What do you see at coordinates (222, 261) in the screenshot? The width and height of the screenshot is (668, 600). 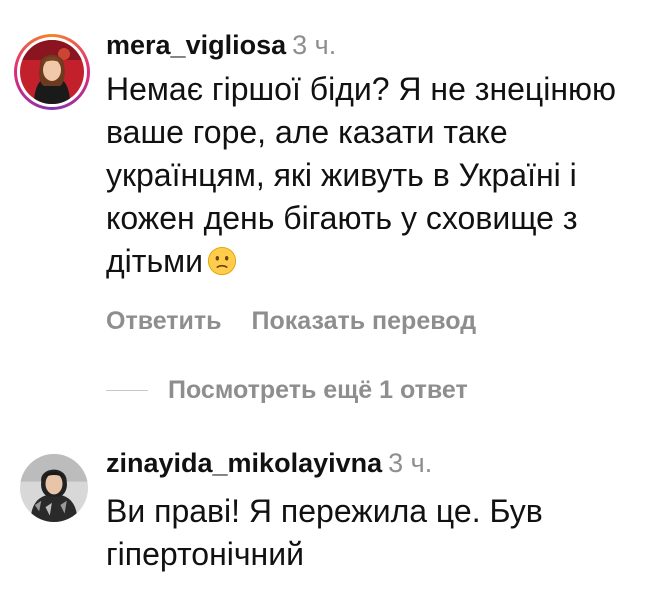 I see `confused-face-icon` at bounding box center [222, 261].